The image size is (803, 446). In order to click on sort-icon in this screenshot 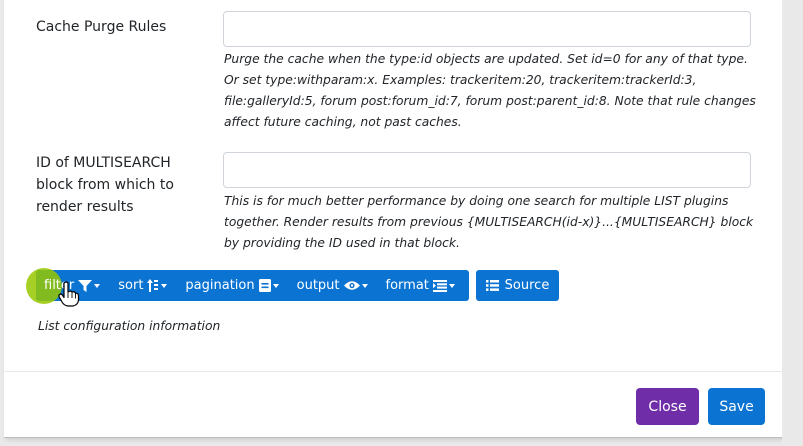, I will do `click(157, 285)`.